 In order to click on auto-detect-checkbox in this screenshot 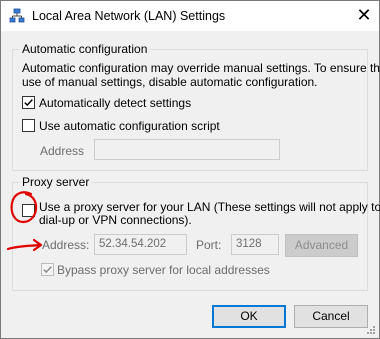, I will do `click(28, 102)`.